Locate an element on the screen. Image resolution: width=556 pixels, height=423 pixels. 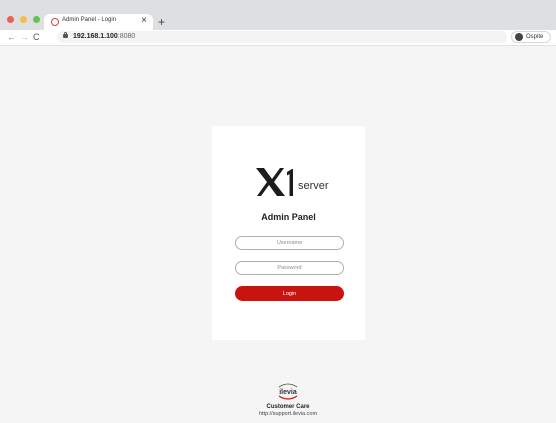
x1-logo-mark-icon is located at coordinates (274, 182).